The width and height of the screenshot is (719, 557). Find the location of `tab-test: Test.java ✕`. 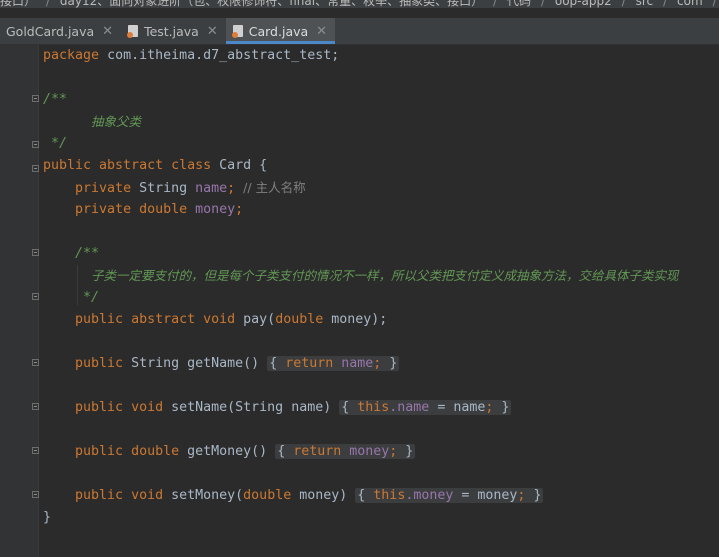

tab-test: Test.java ✕ is located at coordinates (173, 31).